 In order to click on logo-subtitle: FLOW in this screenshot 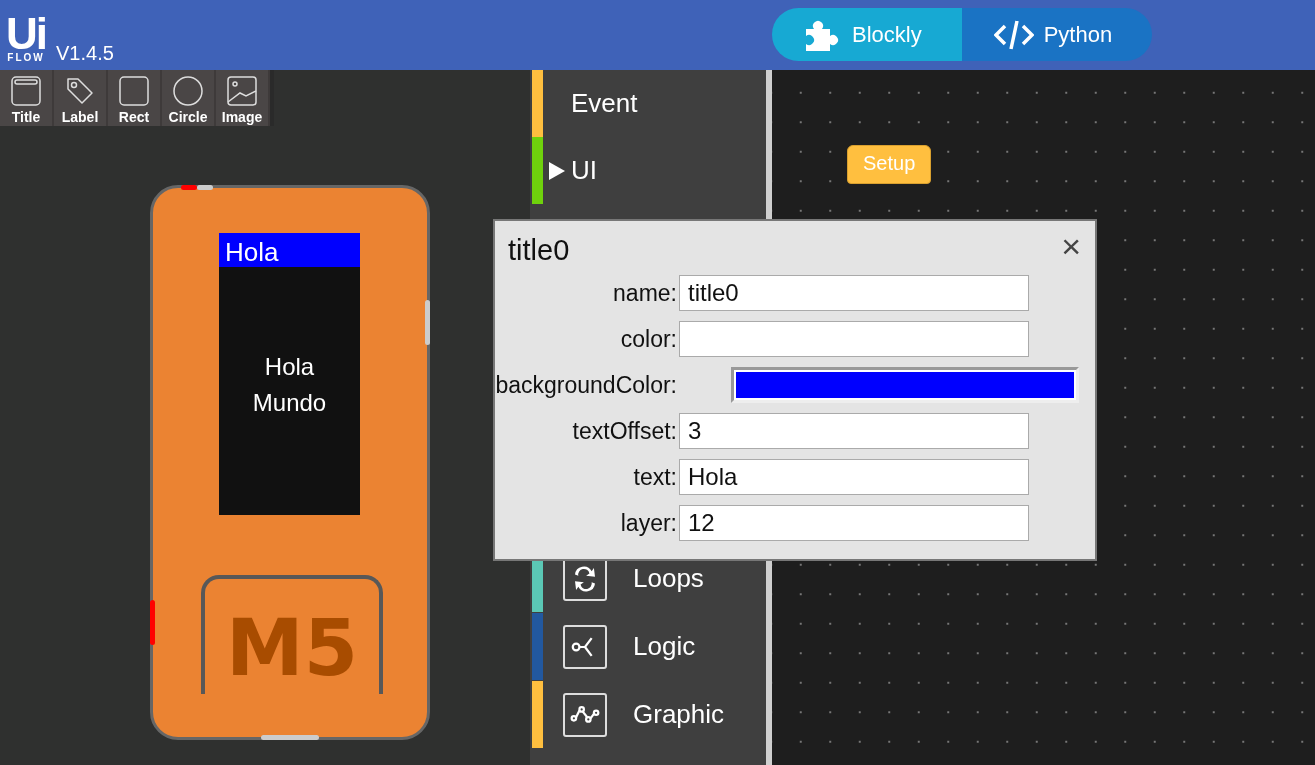, I will do `click(26, 58)`.